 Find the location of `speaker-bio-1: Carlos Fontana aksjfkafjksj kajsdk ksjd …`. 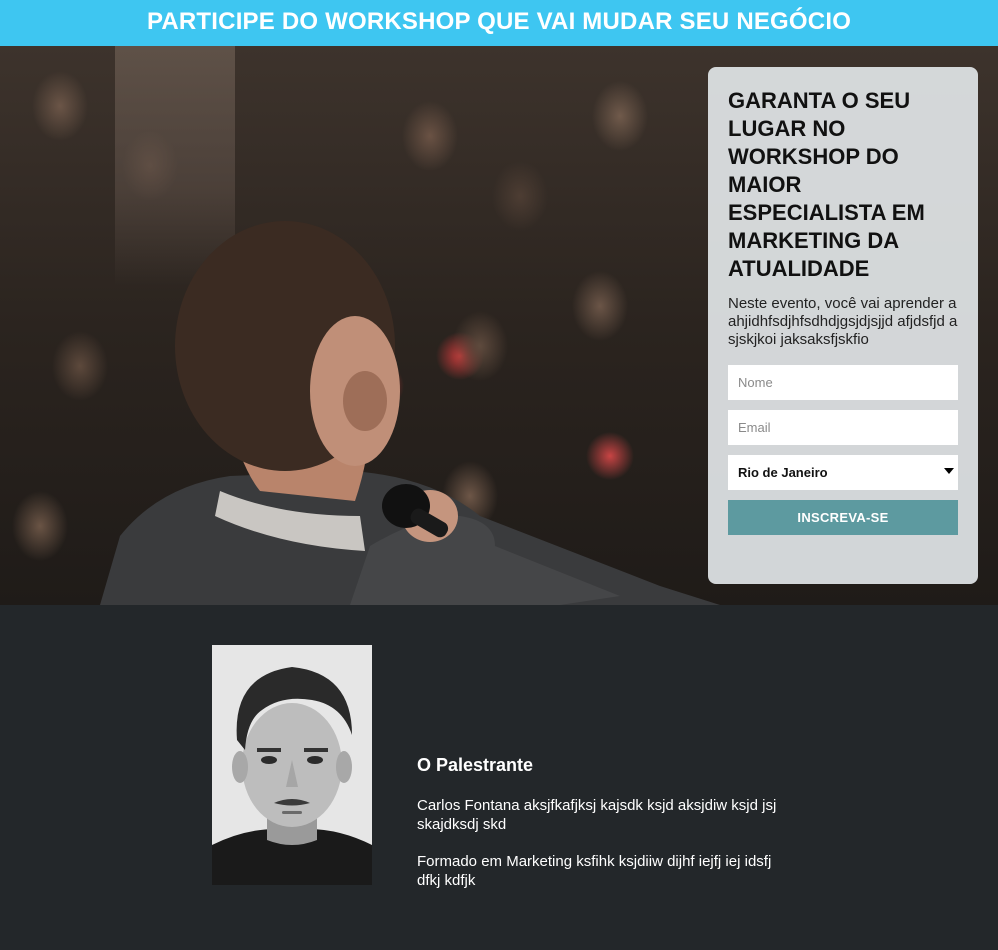

speaker-bio-1: Carlos Fontana aksjfkafjksj kajsdk ksjd … is located at coordinates (597, 815).